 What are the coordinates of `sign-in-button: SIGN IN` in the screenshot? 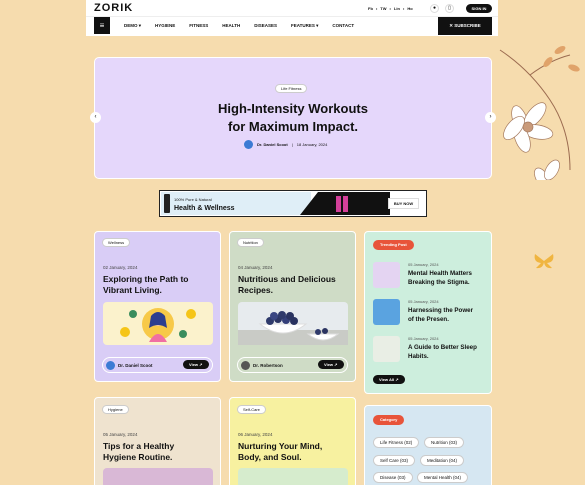 It's located at (479, 8).